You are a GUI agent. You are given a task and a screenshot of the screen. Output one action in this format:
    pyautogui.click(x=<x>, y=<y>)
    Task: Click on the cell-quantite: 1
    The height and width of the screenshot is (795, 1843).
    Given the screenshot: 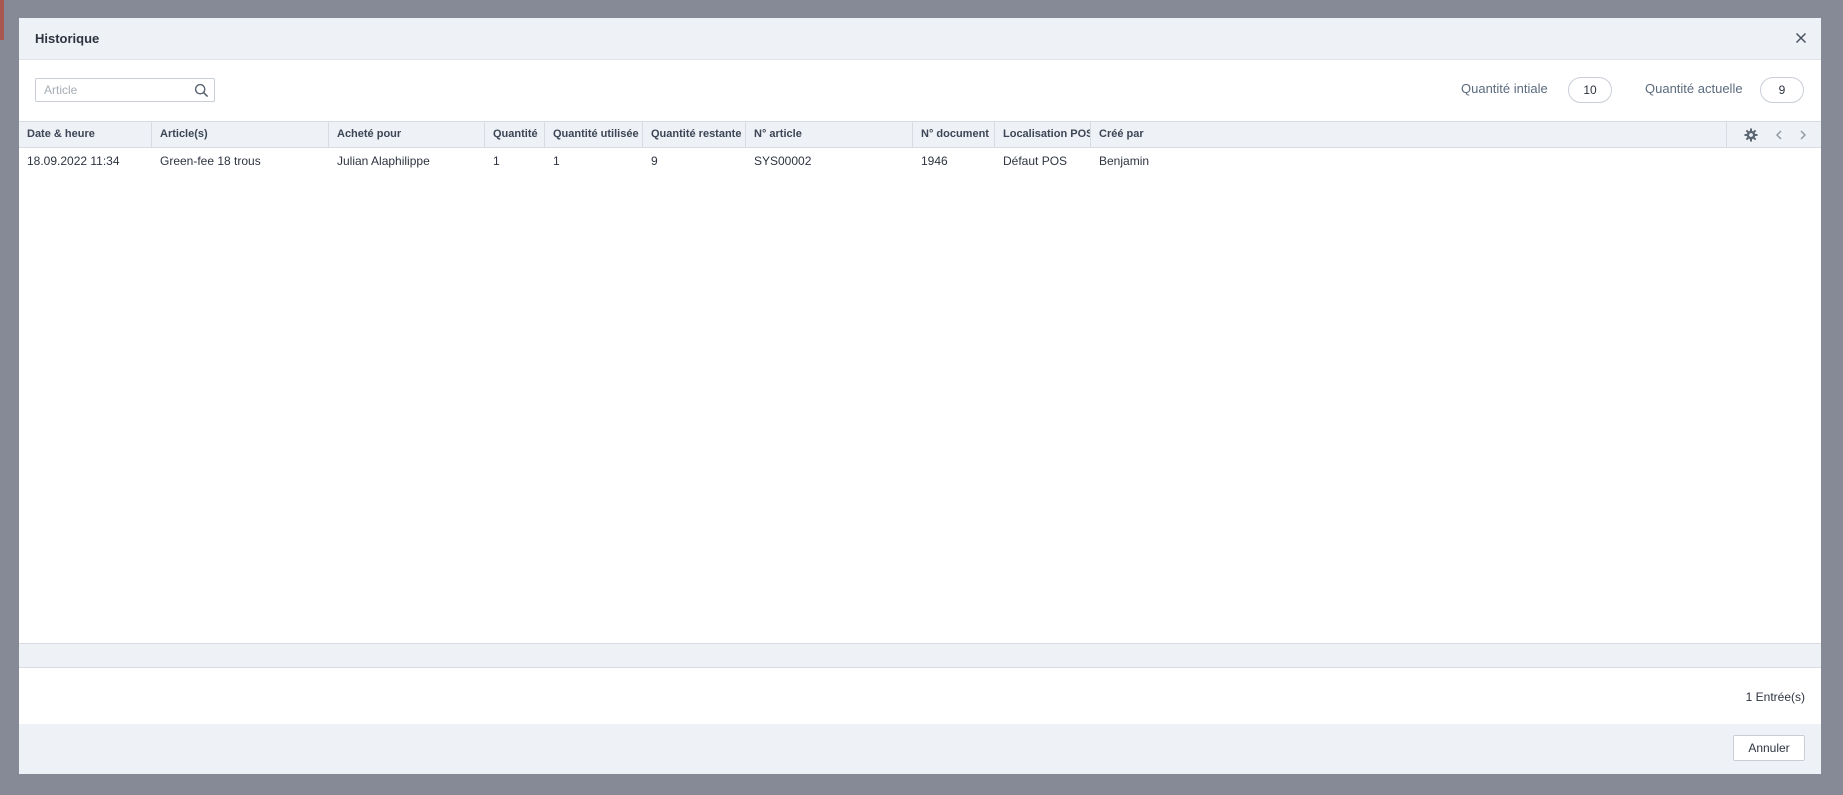 What is the action you would take?
    pyautogui.click(x=496, y=161)
    